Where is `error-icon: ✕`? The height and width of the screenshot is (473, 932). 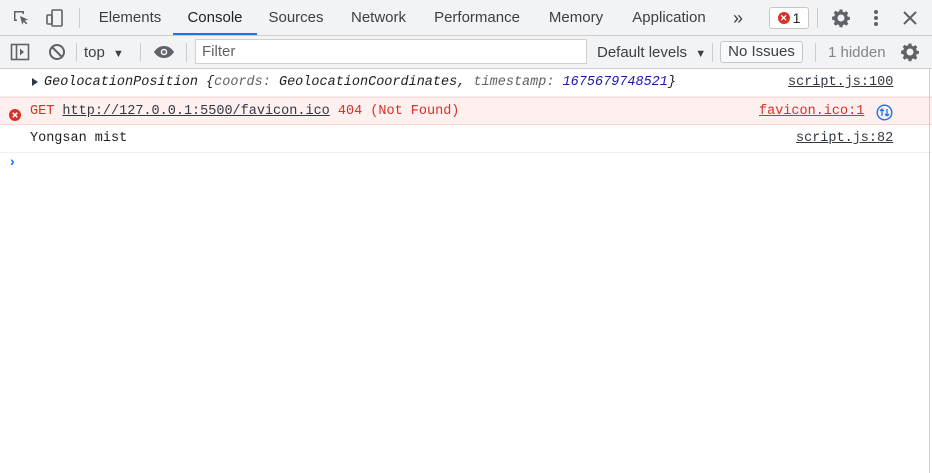 error-icon: ✕ is located at coordinates (783, 18).